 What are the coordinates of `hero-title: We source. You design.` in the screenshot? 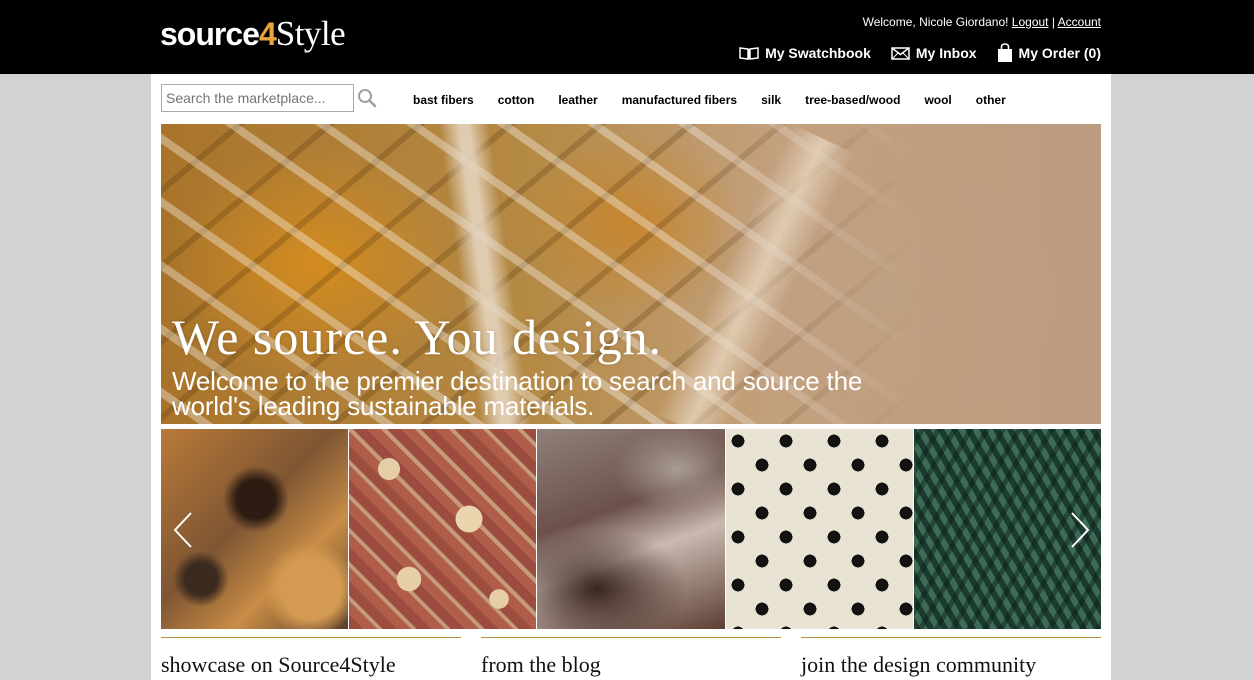 It's located at (417, 337).